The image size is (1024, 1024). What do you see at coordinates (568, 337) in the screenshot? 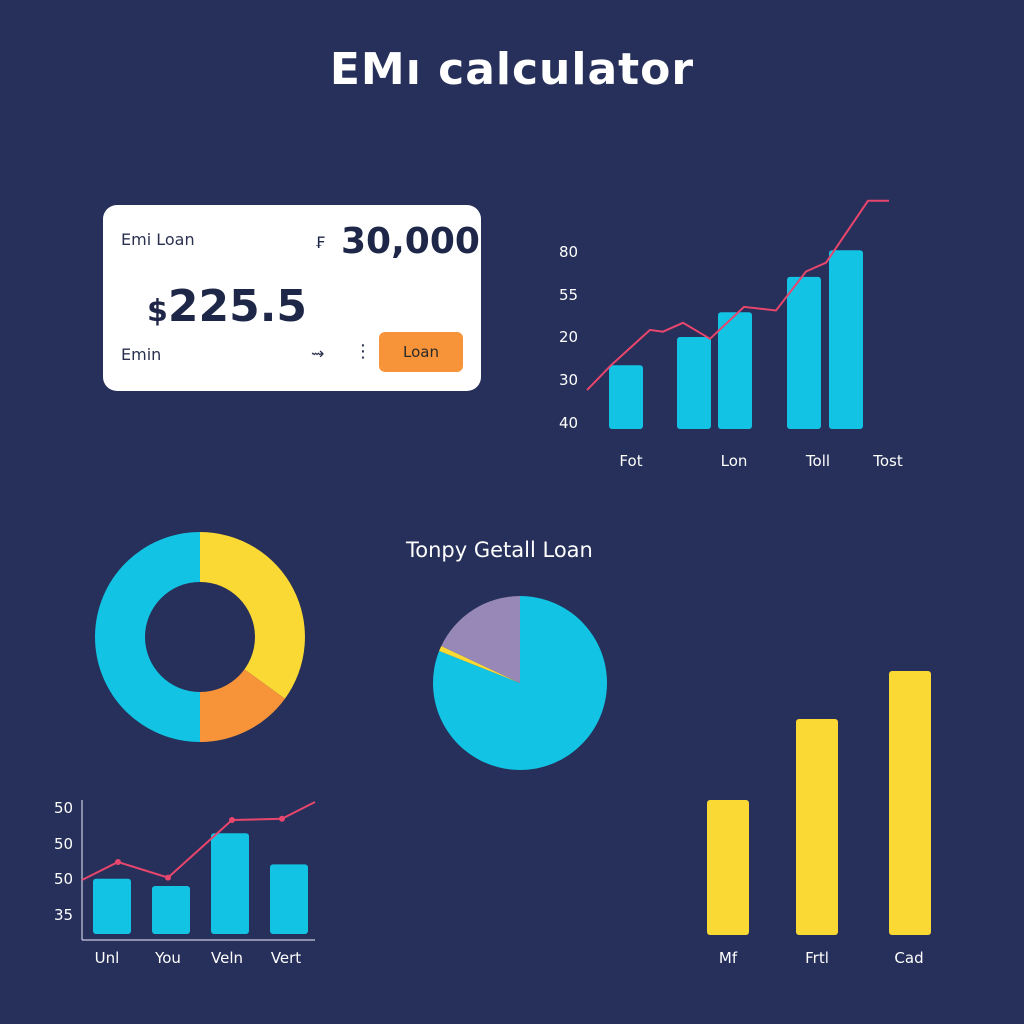
I see `y-tick-label: 20` at bounding box center [568, 337].